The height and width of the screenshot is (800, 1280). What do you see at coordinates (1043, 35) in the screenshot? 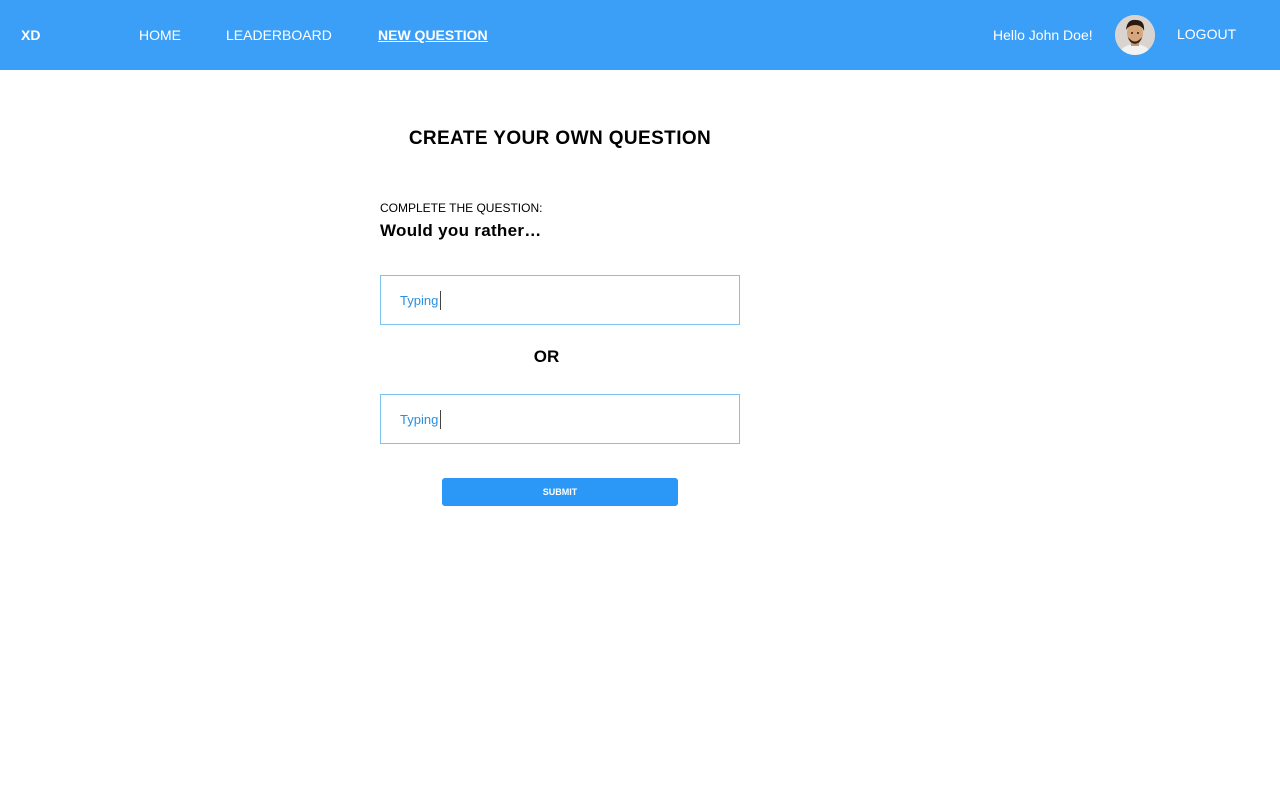
I see `user-greeting: Hello John Doe!` at bounding box center [1043, 35].